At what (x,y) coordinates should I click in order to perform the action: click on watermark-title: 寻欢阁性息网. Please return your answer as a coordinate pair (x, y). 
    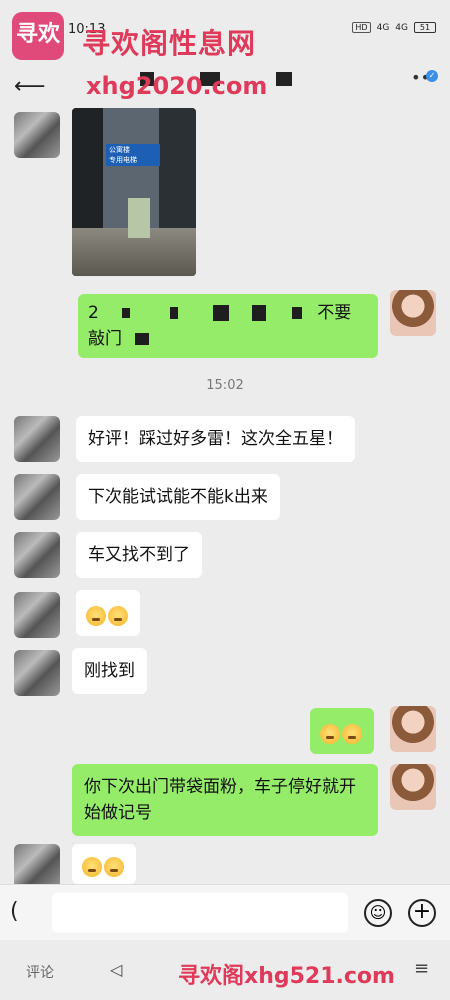
    Looking at the image, I should click on (169, 43).